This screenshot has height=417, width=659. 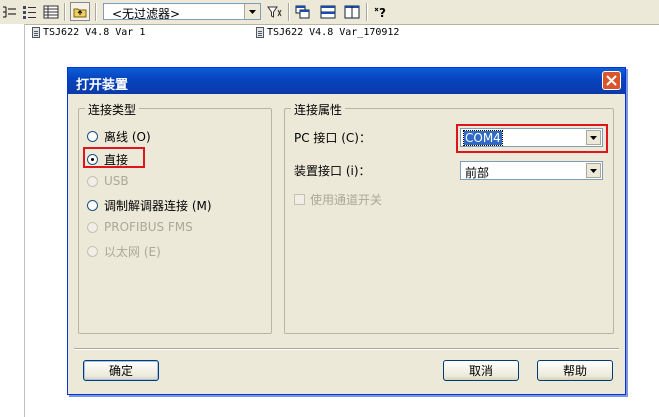 I want to click on dialog-title: 打开装置, so click(x=102, y=85).